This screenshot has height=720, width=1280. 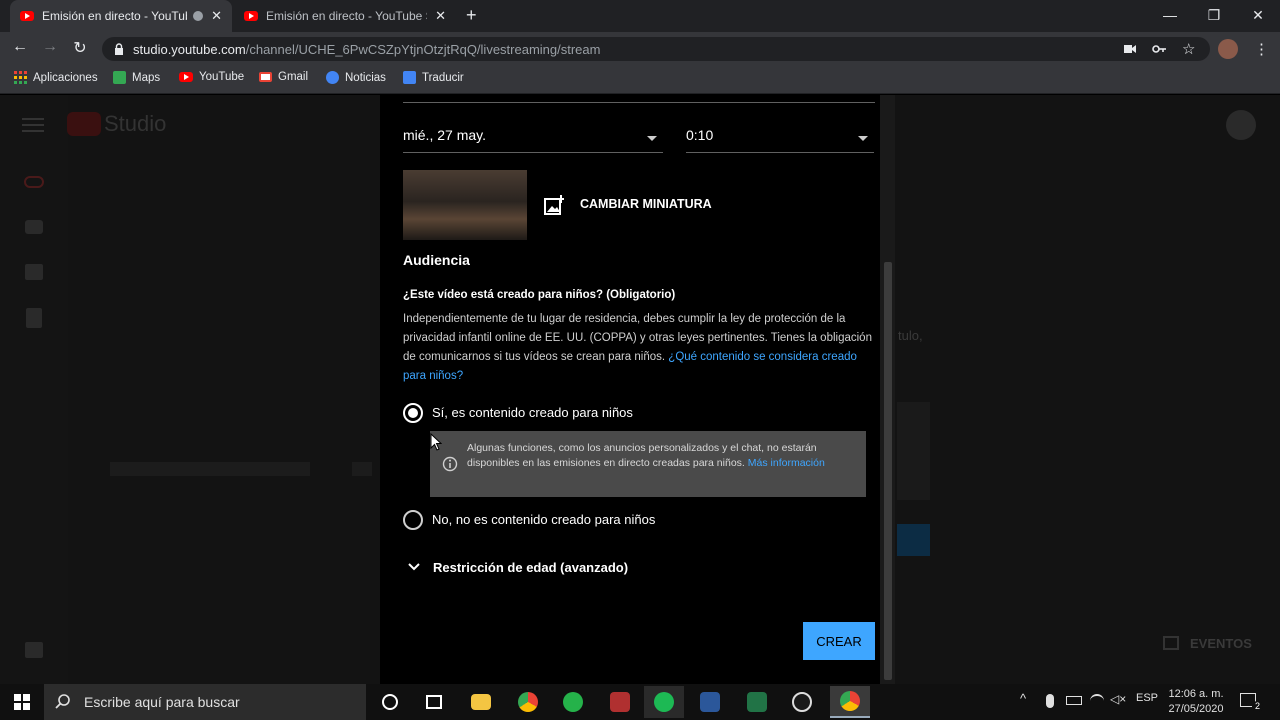 I want to click on reload-icon: ↻, so click(x=80, y=49).